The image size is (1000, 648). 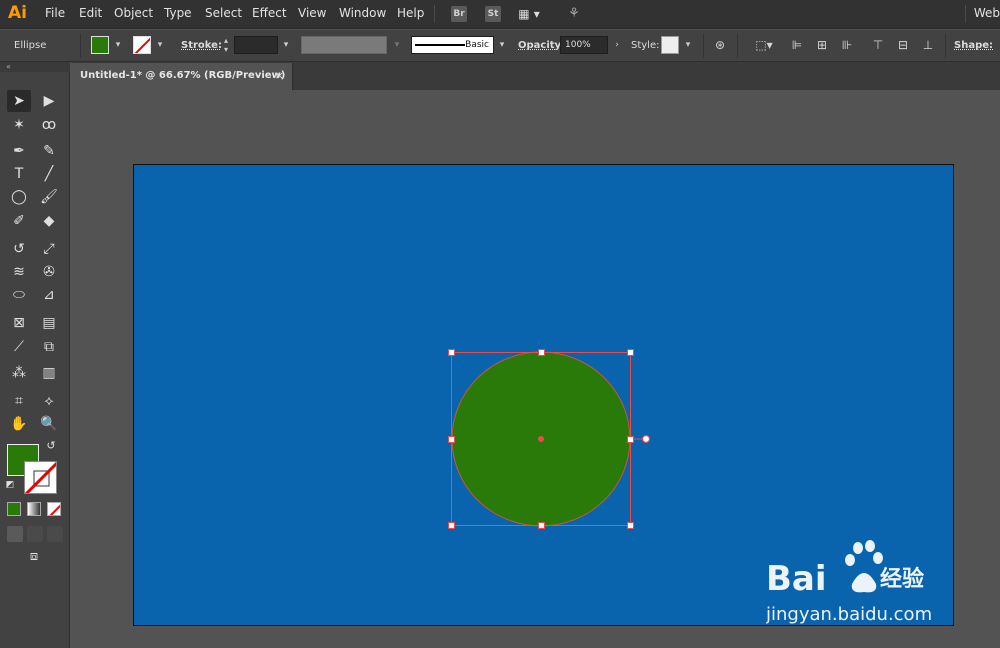 I want to click on menu-type: Type, so click(x=178, y=13).